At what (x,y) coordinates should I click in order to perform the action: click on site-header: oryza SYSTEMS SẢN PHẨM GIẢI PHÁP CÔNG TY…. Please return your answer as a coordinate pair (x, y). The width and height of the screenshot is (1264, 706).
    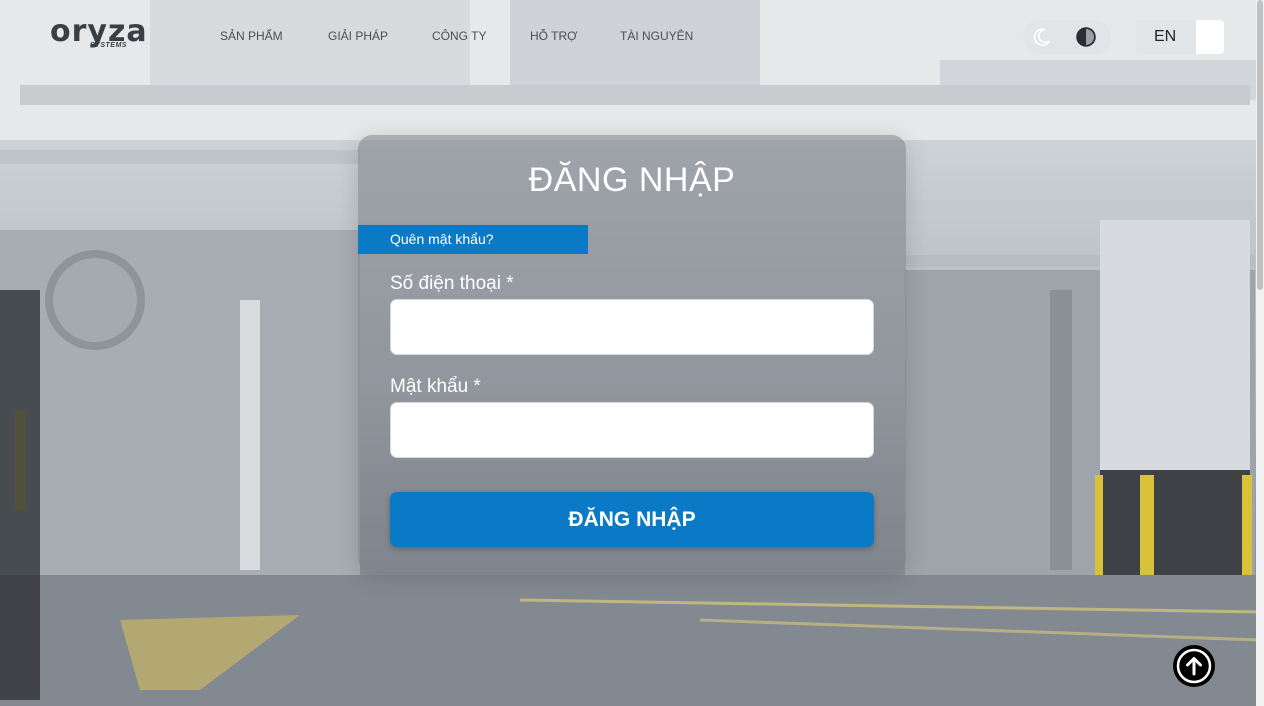
    Looking at the image, I should click on (628, 36).